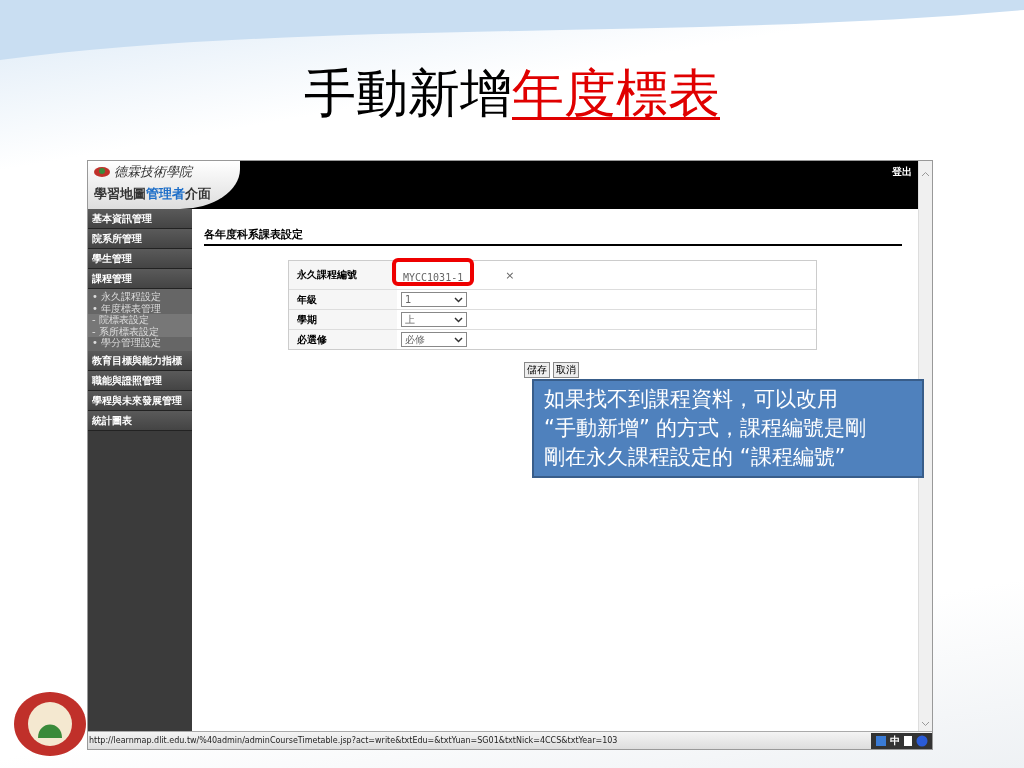  I want to click on school-logo: 德霖技術學院, so click(164, 172).